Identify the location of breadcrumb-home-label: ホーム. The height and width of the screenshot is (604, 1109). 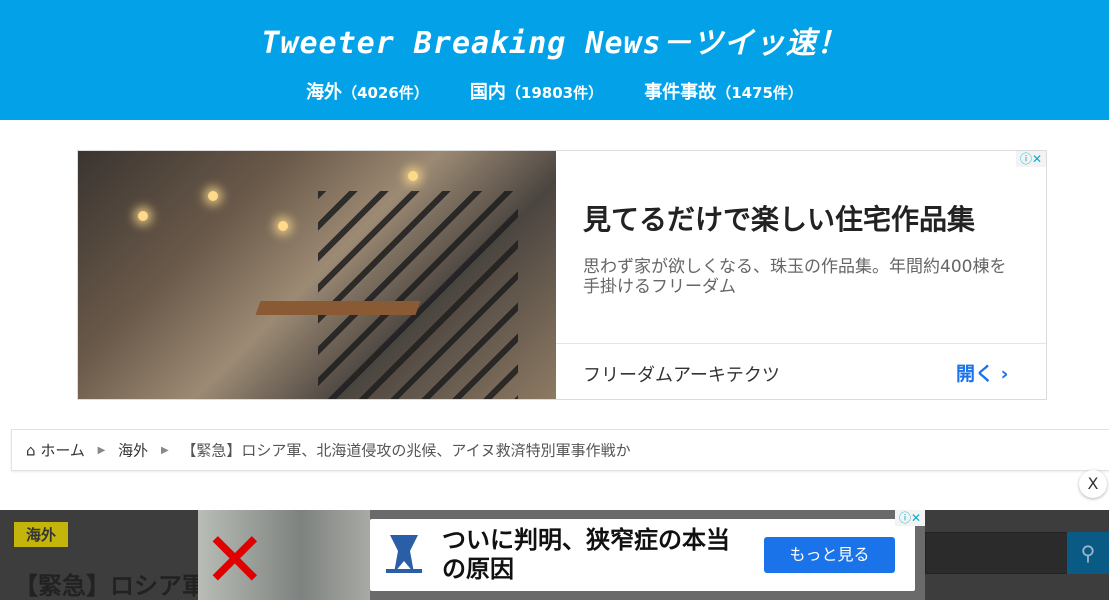
(62, 450).